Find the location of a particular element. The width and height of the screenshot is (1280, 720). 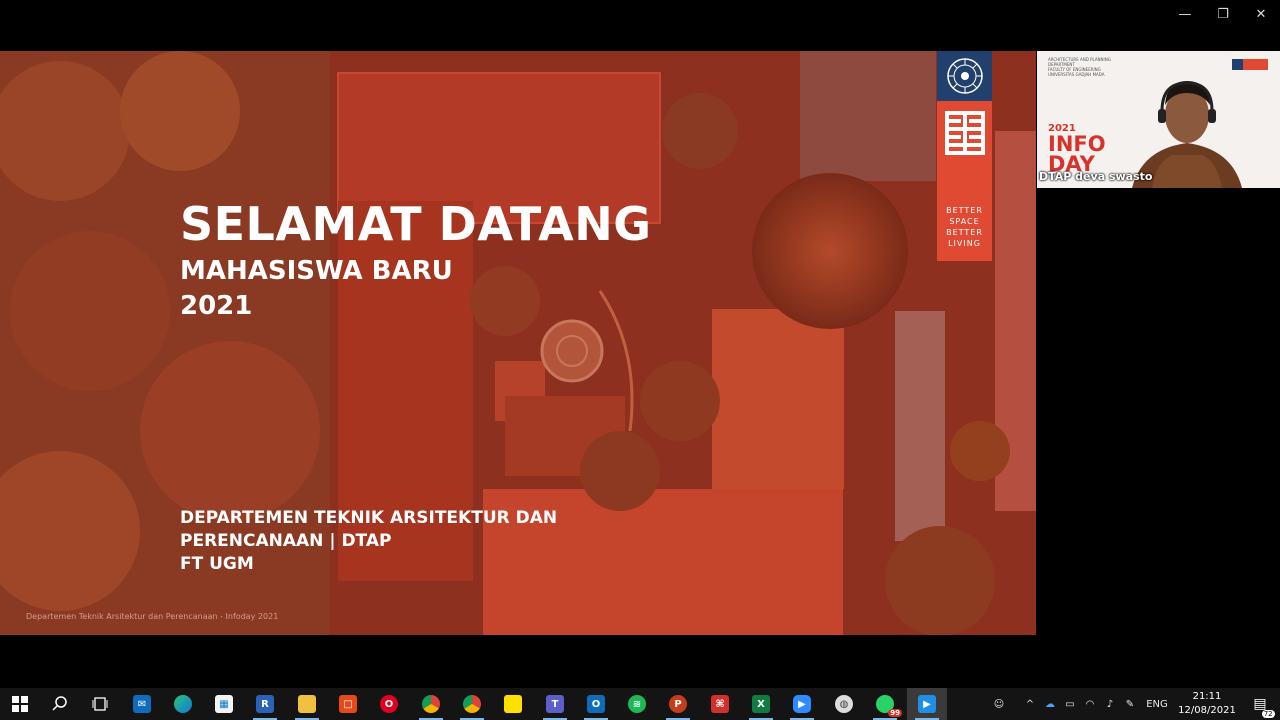

excel-icon: X is located at coordinates (761, 704).